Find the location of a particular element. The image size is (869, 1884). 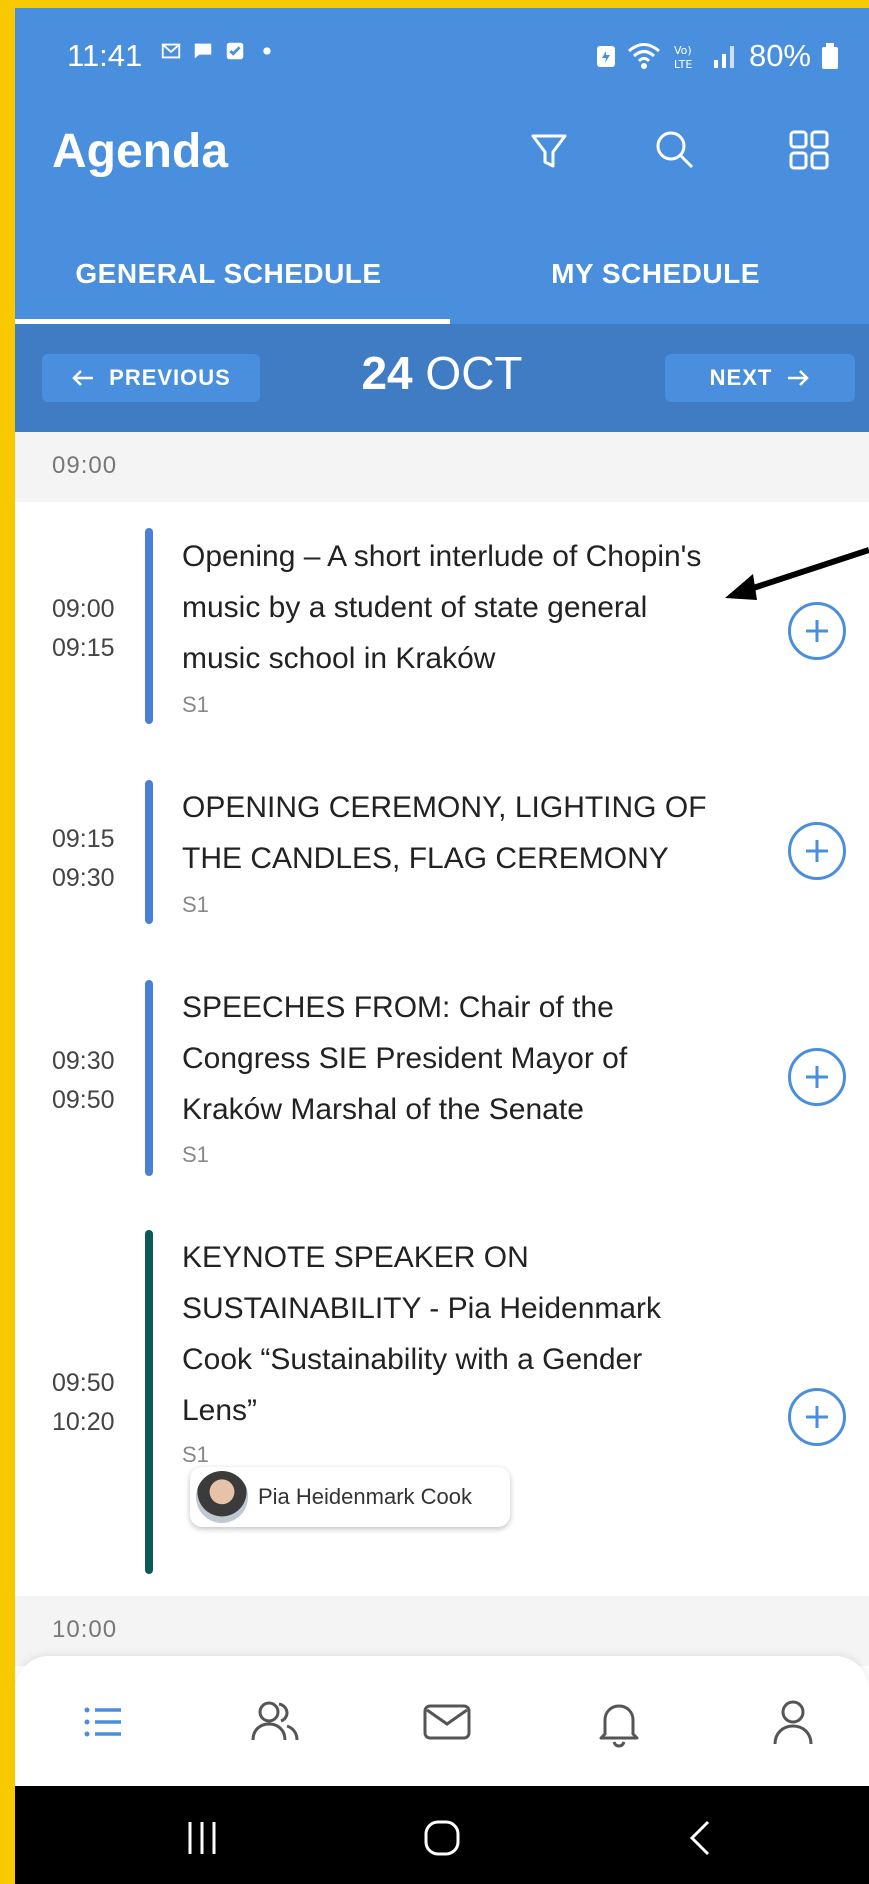

session-times: 09:30 09:50 is located at coordinates (83, 1081).